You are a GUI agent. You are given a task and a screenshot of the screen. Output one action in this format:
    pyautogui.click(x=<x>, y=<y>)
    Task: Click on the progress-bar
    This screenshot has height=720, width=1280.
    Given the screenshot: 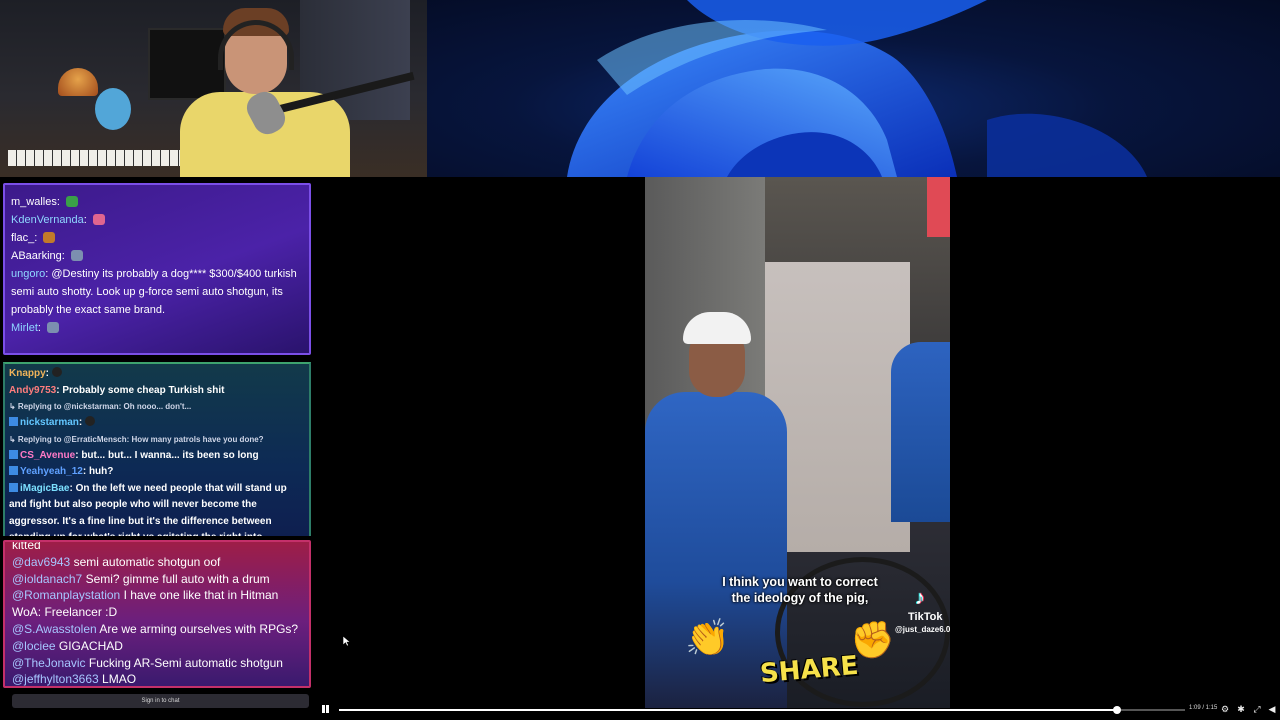 What is the action you would take?
    pyautogui.click(x=762, y=710)
    